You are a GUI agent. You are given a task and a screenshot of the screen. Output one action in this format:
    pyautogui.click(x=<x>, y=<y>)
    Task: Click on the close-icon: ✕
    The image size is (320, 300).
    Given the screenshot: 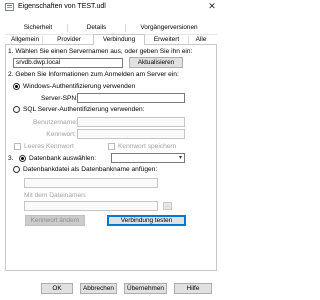 What is the action you would take?
    pyautogui.click(x=212, y=6)
    